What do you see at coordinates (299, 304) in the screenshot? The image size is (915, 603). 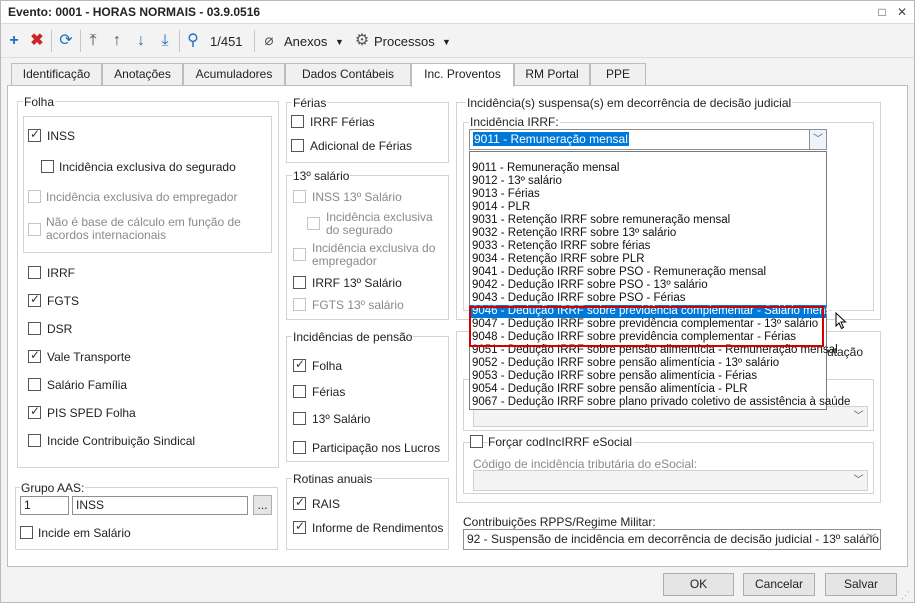 I see `fgts13-checkbox` at bounding box center [299, 304].